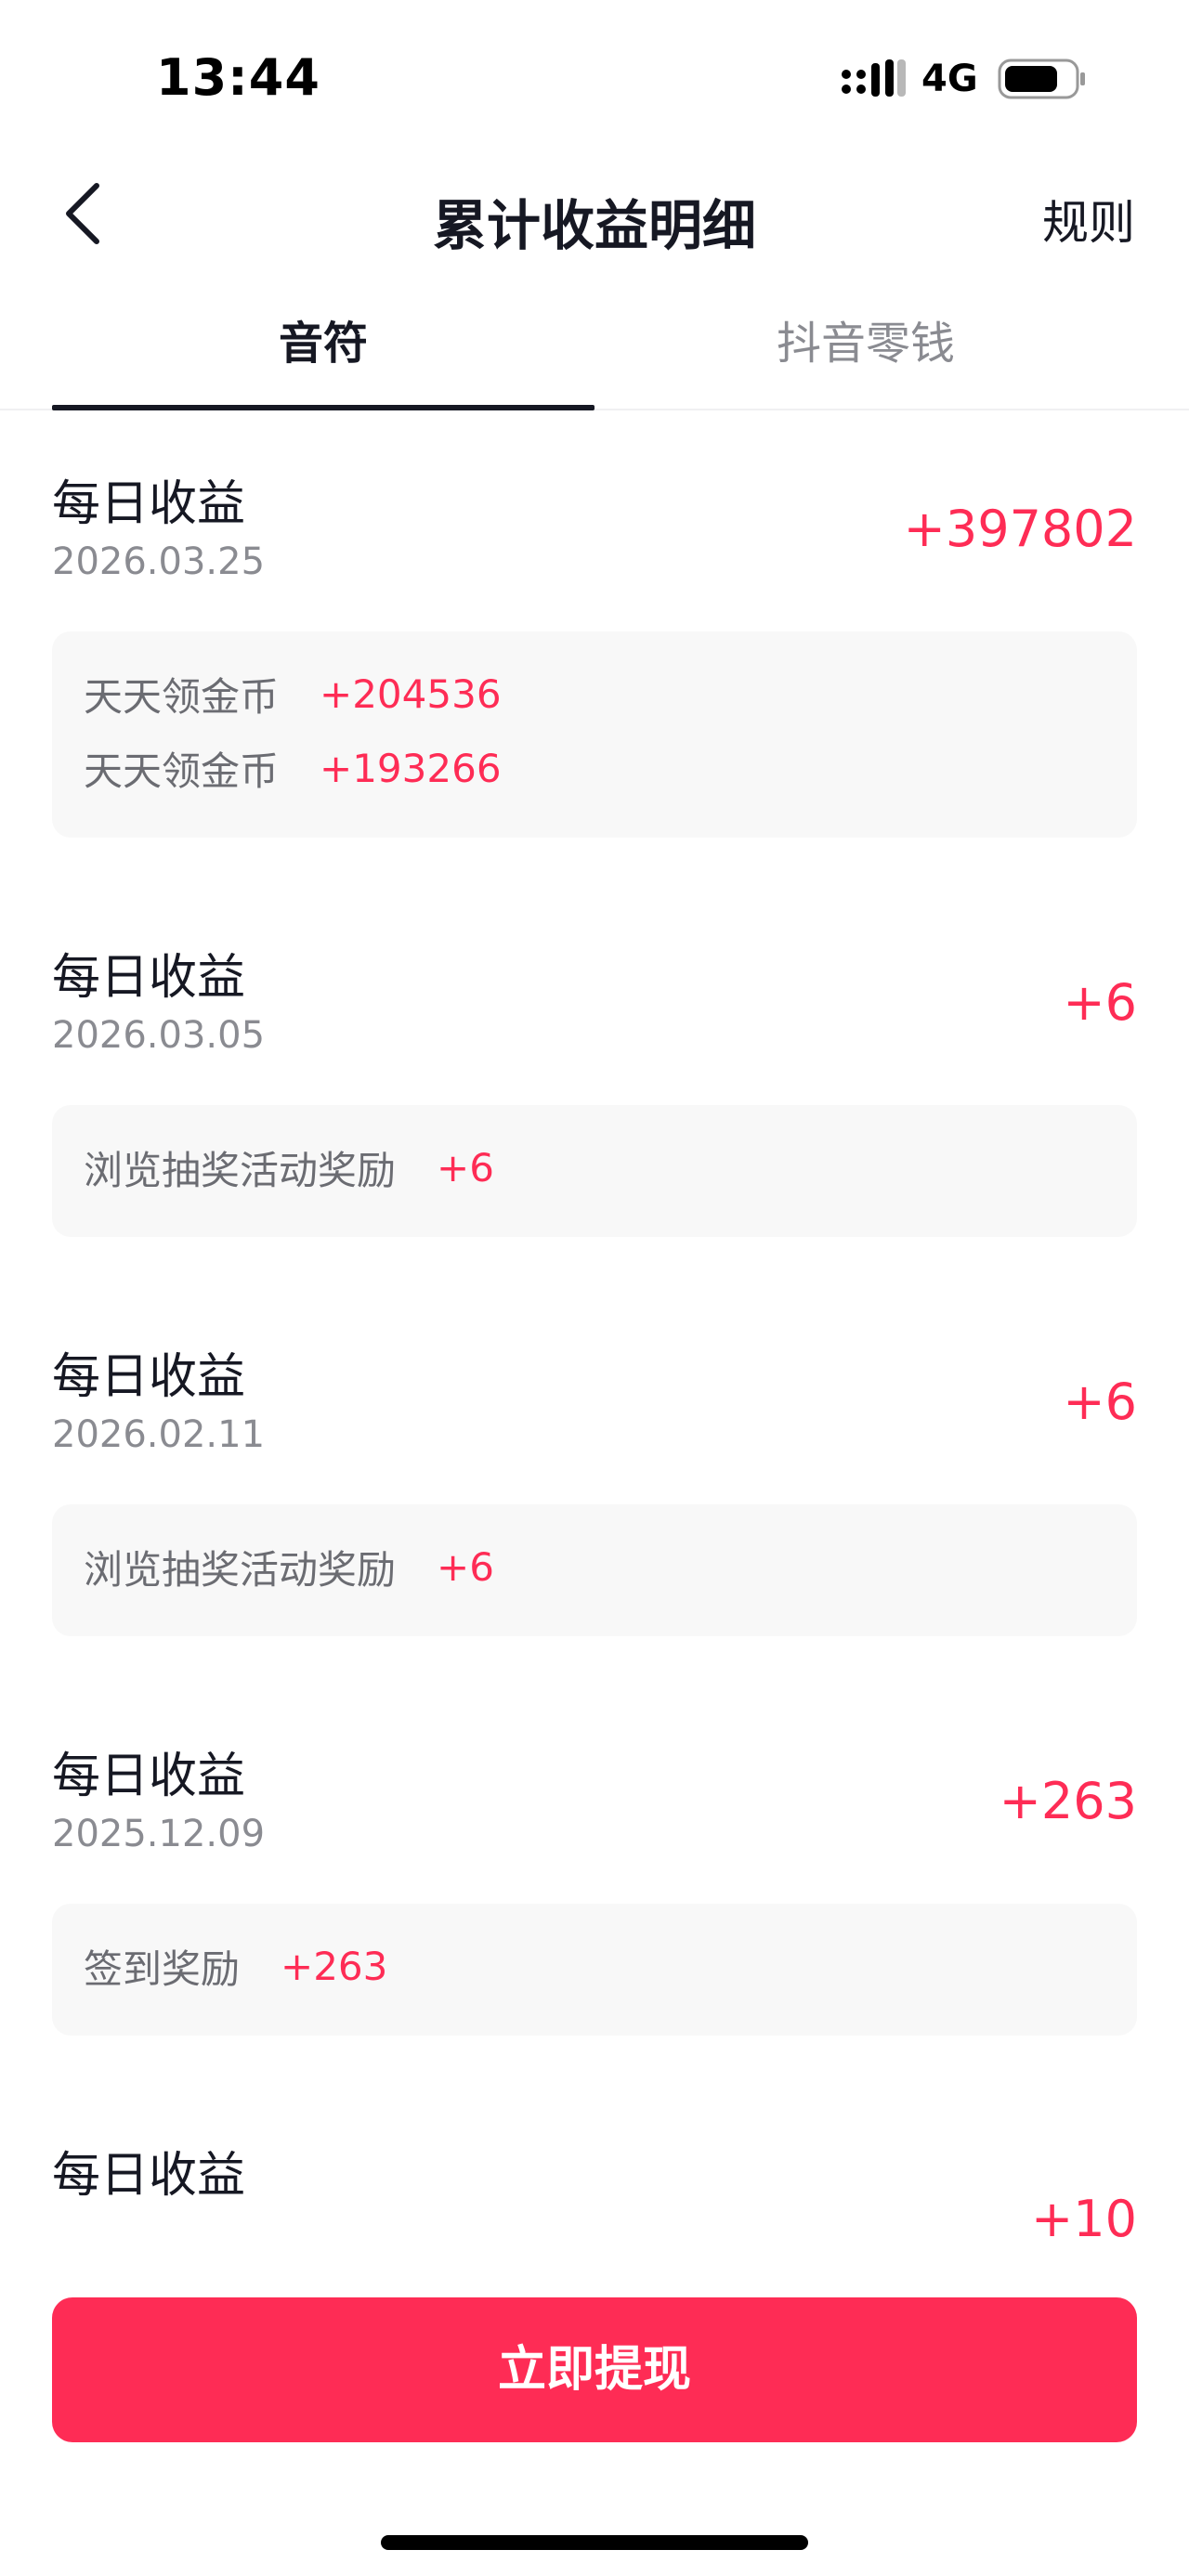  Describe the element at coordinates (594, 1420) in the screenshot. I see `entry-header: 每日收益 2026.02.11 +6` at that location.